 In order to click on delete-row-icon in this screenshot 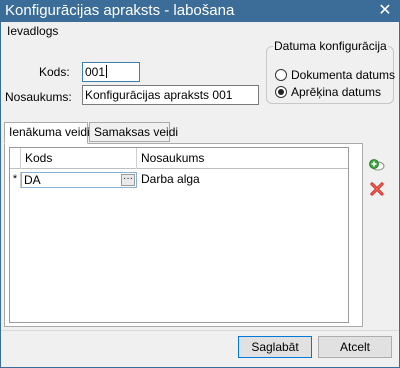, I will do `click(377, 189)`.